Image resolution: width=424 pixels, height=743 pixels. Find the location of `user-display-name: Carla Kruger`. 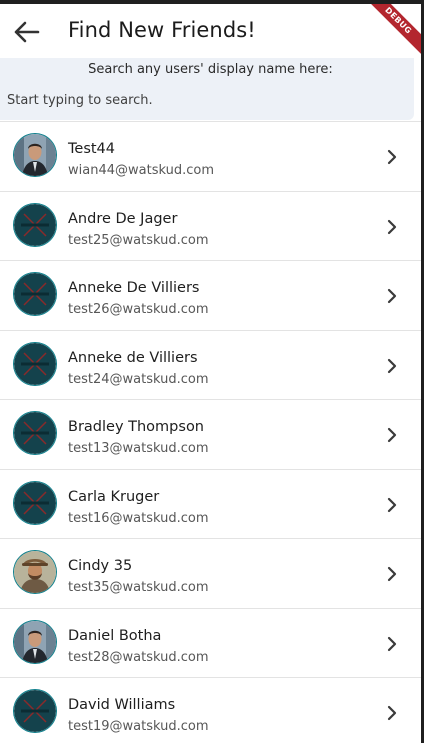

user-display-name: Carla Kruger is located at coordinates (114, 496).